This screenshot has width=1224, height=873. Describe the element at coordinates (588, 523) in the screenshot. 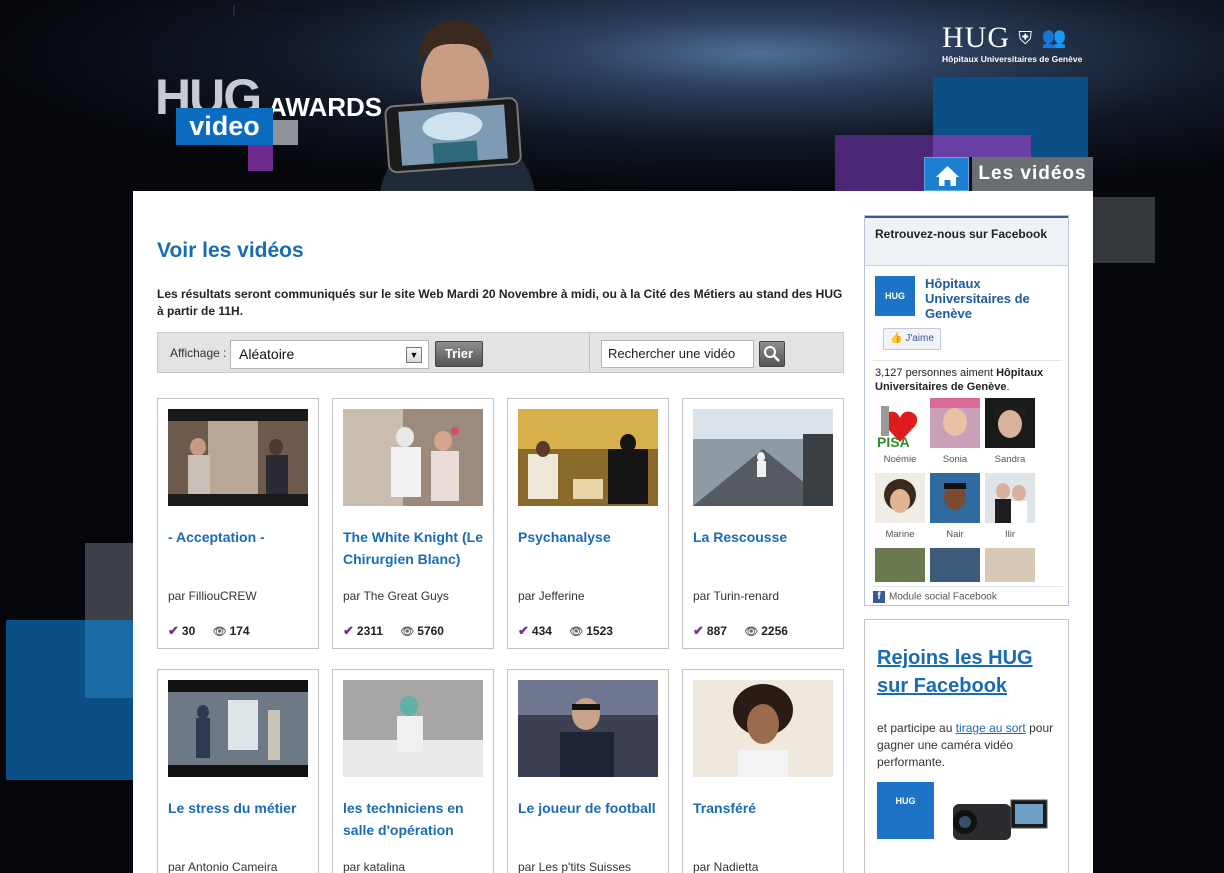

I see `video-card: Psychanalyse par Jefferine ✔ 434 👁 1523` at that location.